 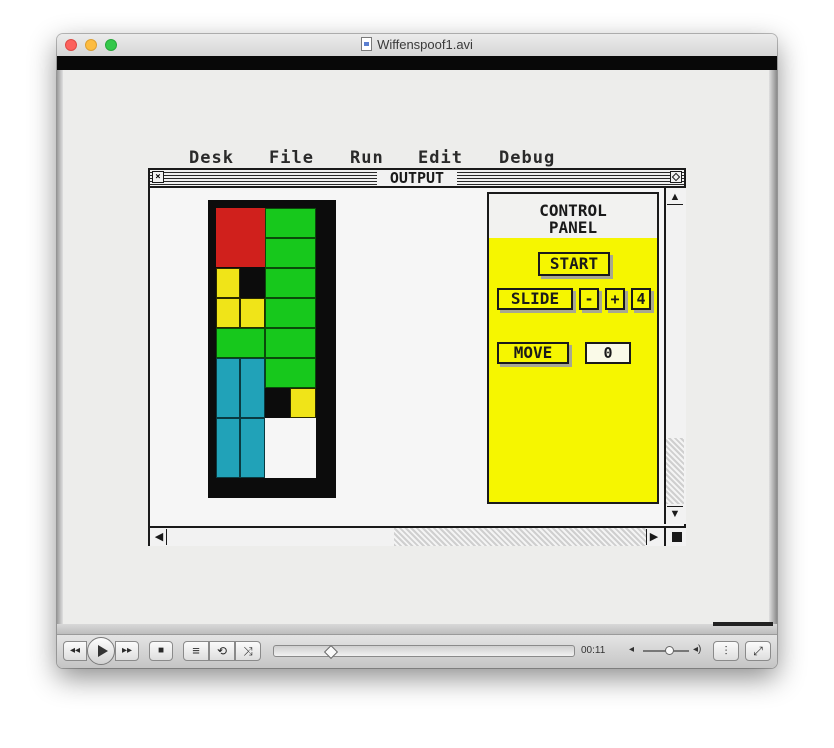 What do you see at coordinates (669, 650) in the screenshot?
I see `volume-knob` at bounding box center [669, 650].